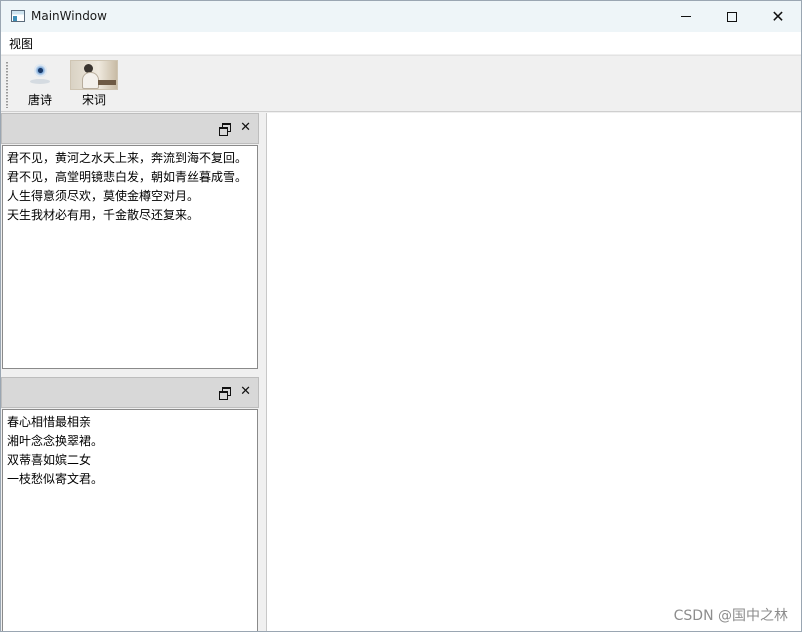 The height and width of the screenshot is (632, 802). I want to click on minimize-button, so click(686, 16).